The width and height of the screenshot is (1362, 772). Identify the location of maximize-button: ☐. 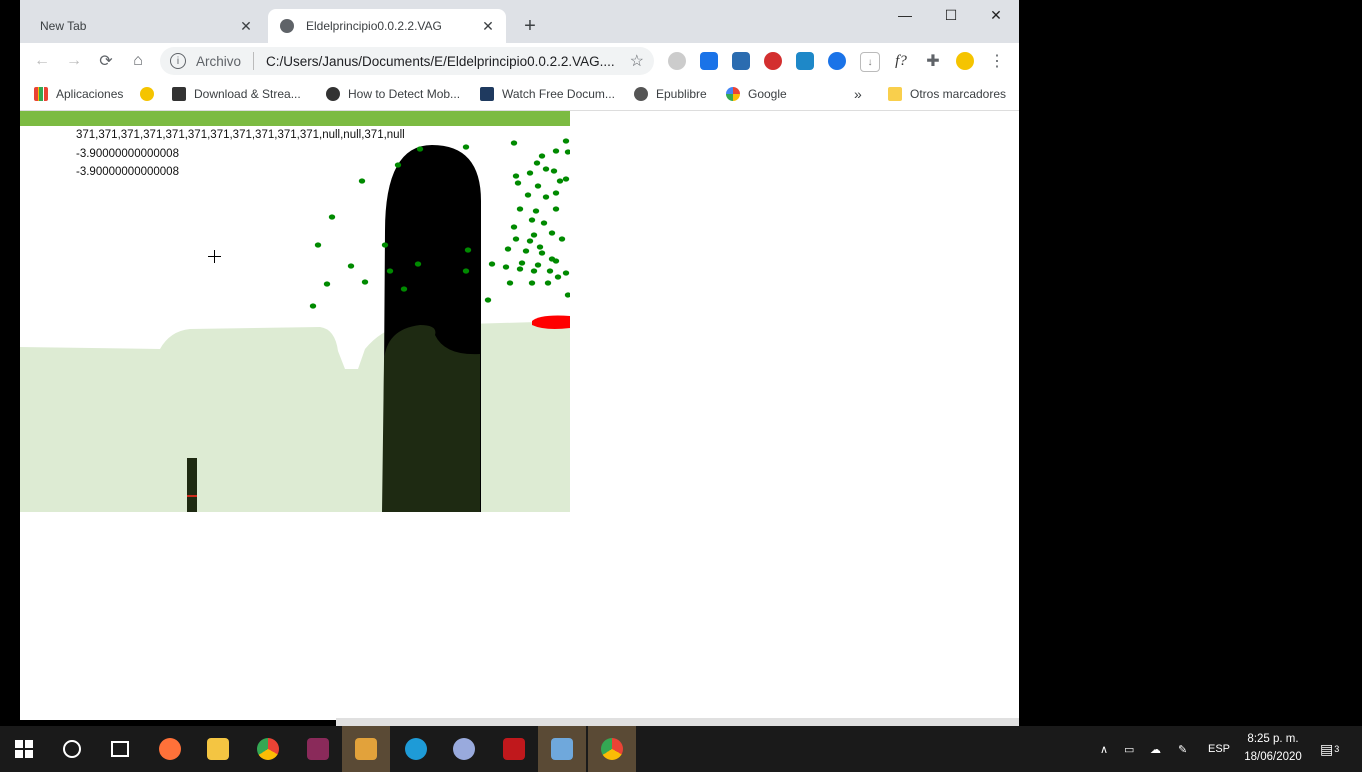
(951, 15).